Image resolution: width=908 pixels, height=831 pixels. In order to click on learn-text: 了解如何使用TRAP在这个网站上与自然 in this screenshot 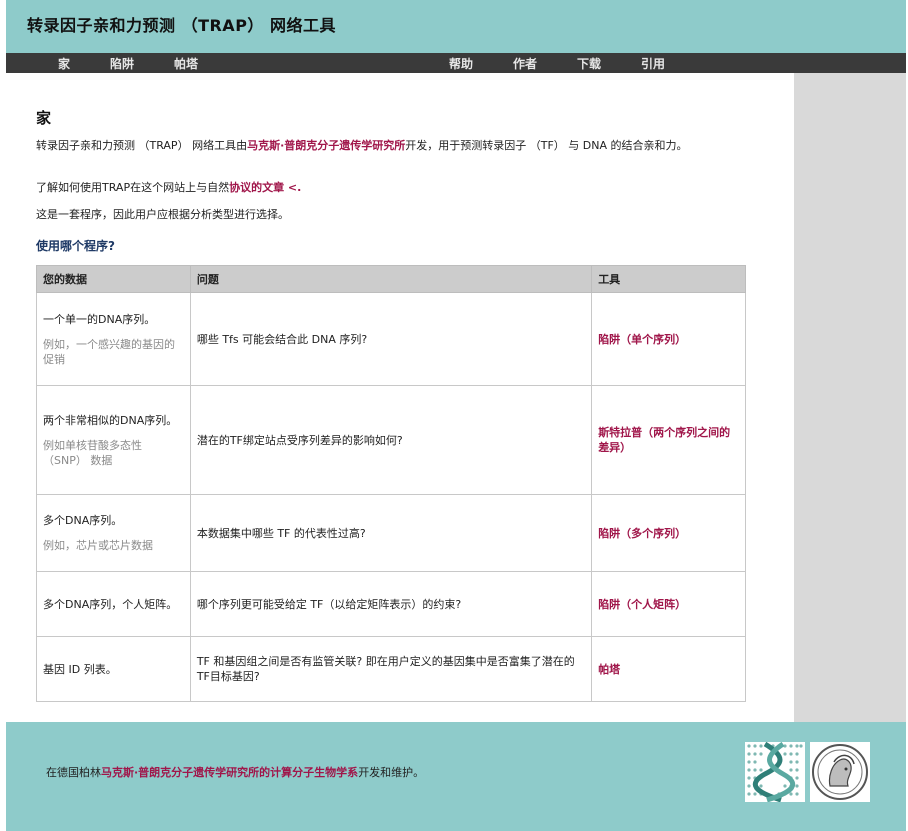, I will do `click(133, 187)`.